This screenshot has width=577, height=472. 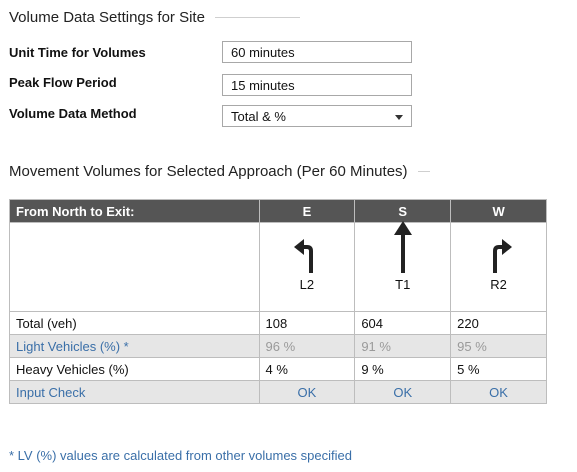 I want to click on unit-time-field: 60 minutes, so click(x=317, y=52).